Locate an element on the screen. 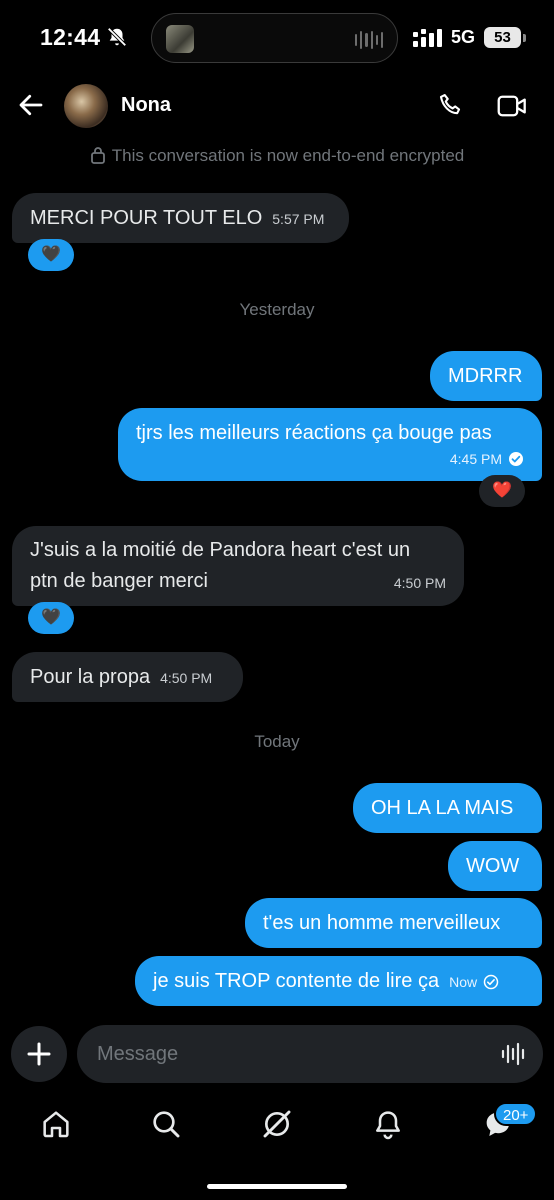 Image resolution: width=554 pixels, height=1200 pixels. message-text-line: ptn de banger merci is located at coordinates (119, 581).